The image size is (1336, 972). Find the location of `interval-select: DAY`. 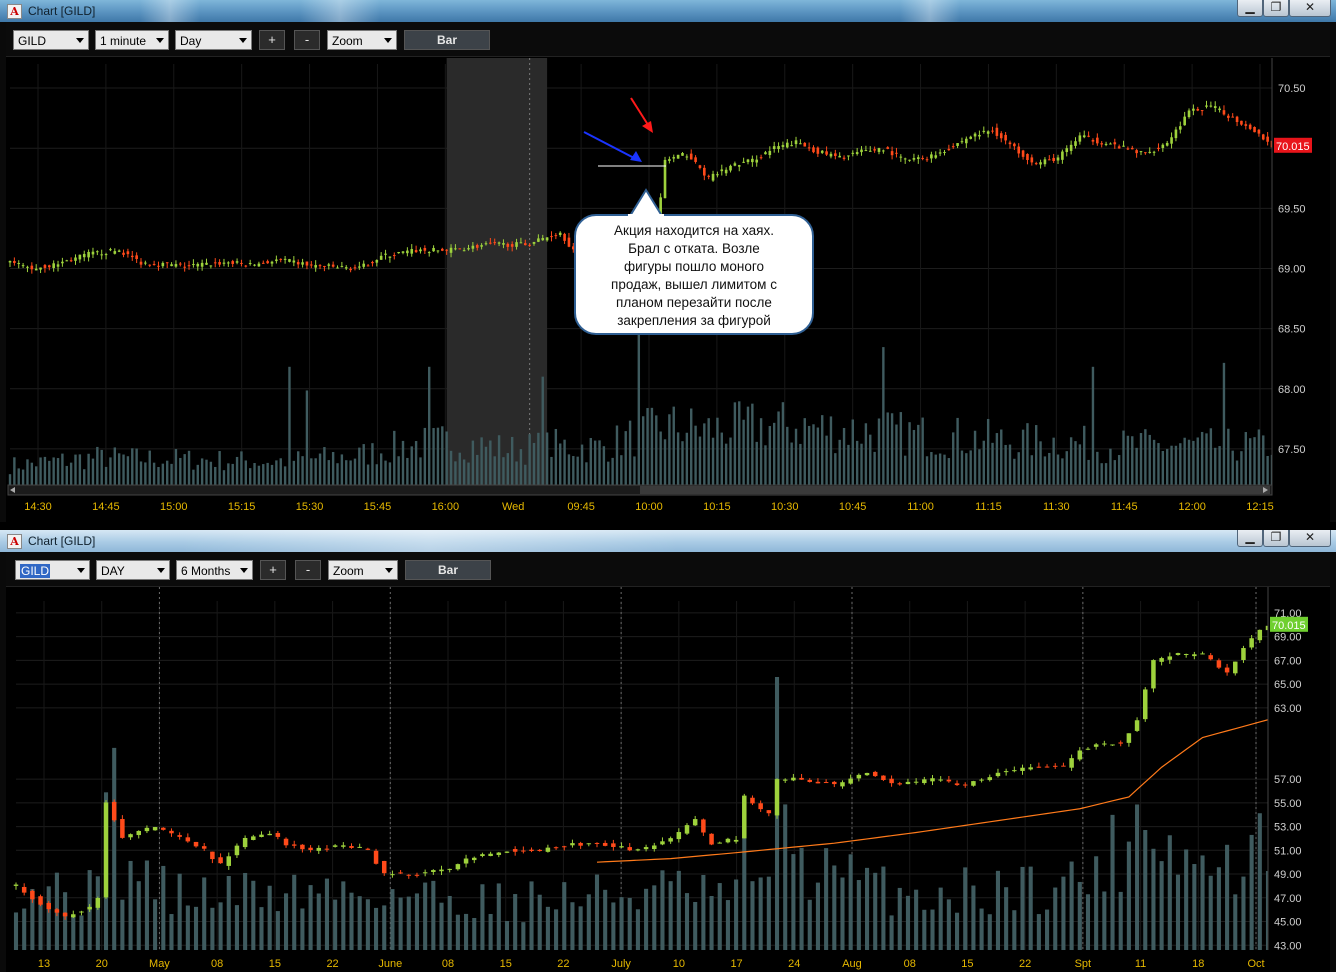

interval-select: DAY is located at coordinates (133, 570).